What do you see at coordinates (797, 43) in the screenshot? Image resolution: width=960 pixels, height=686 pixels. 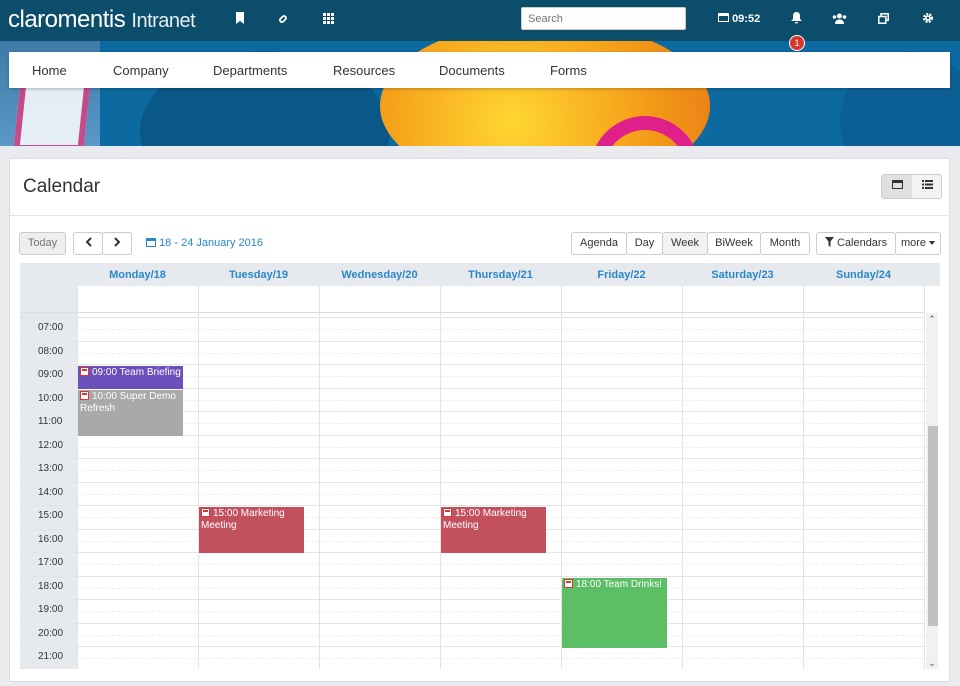 I see `notification-badge: 1` at bounding box center [797, 43].